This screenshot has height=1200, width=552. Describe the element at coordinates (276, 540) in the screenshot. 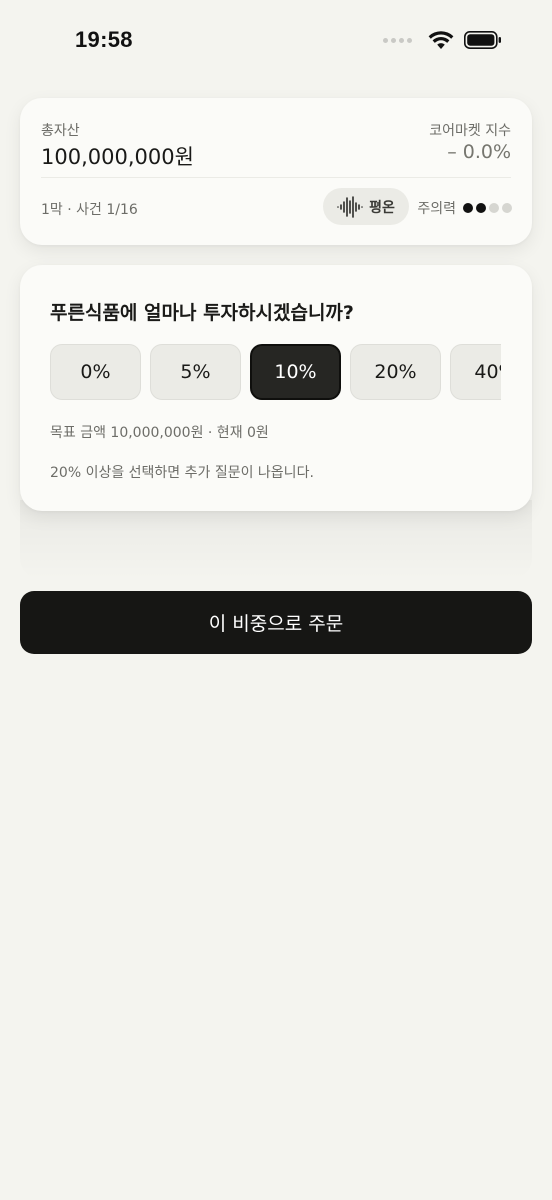

I see `card-shadow` at that location.